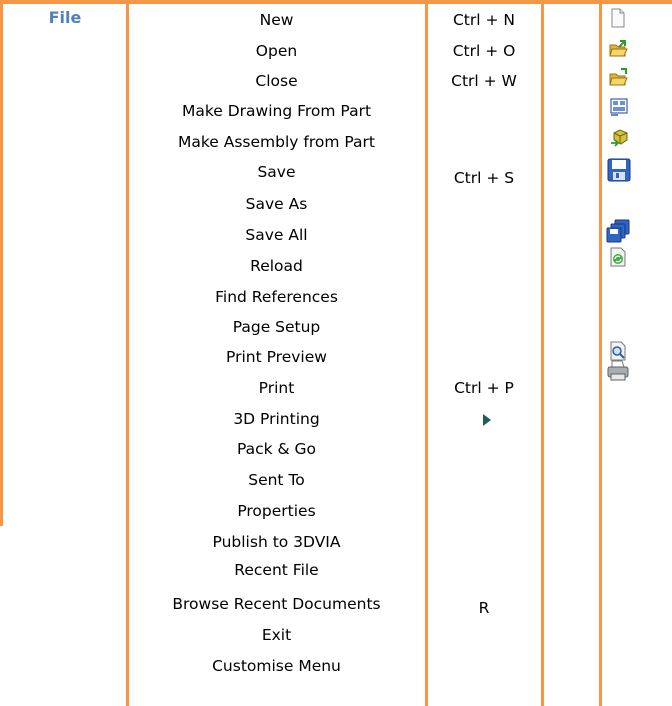  I want to click on save-all-icon, so click(618, 231).